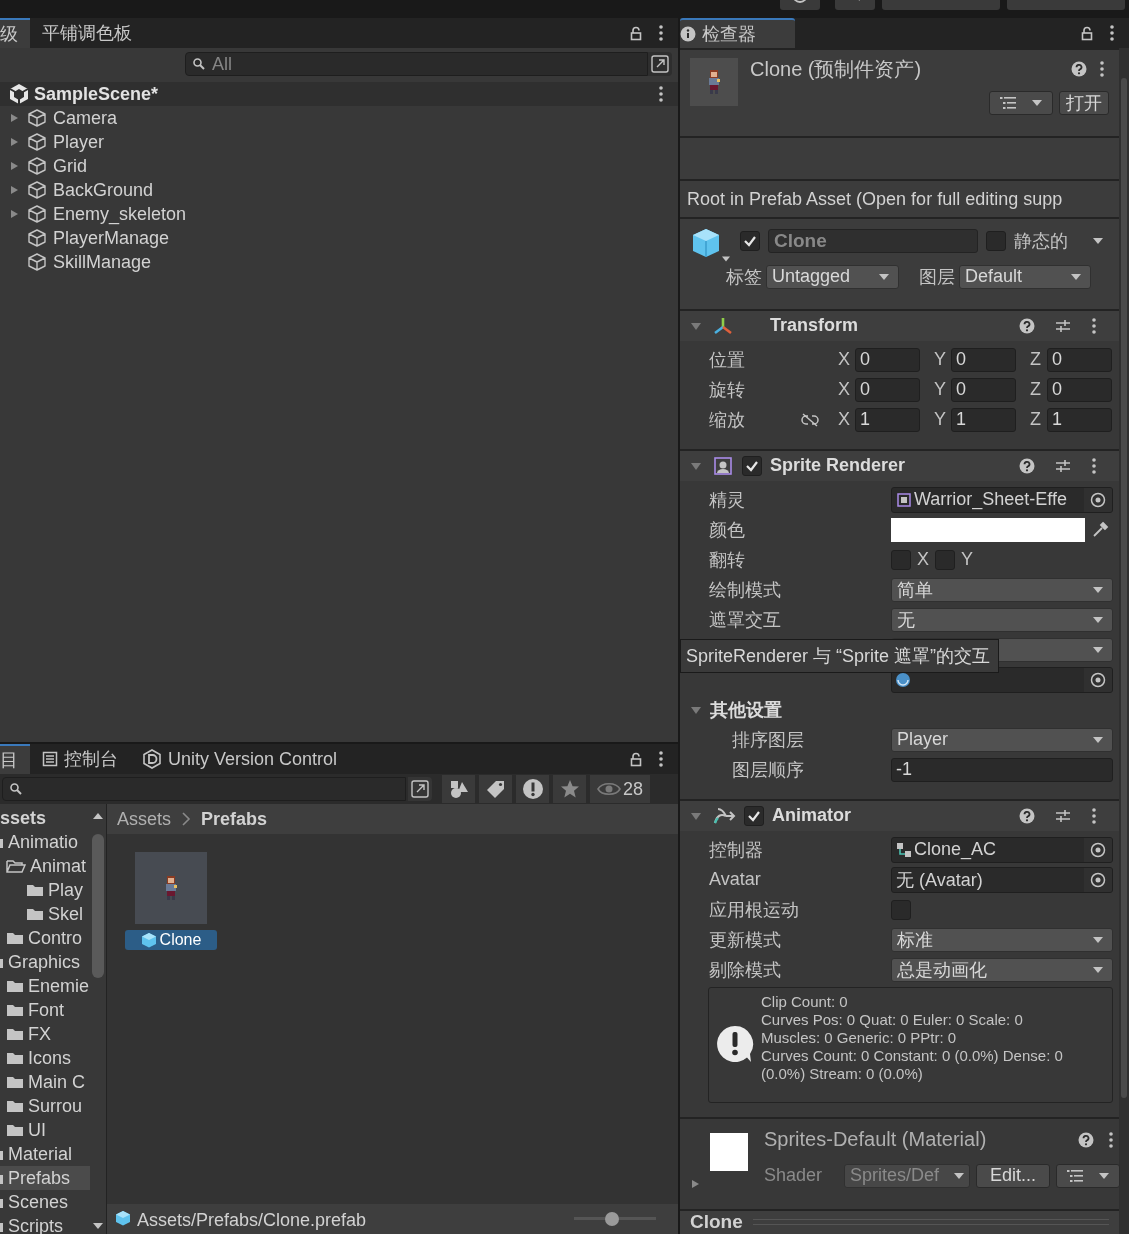  Describe the element at coordinates (620, 789) in the screenshot. I see `hidden-packages-button: 28` at that location.